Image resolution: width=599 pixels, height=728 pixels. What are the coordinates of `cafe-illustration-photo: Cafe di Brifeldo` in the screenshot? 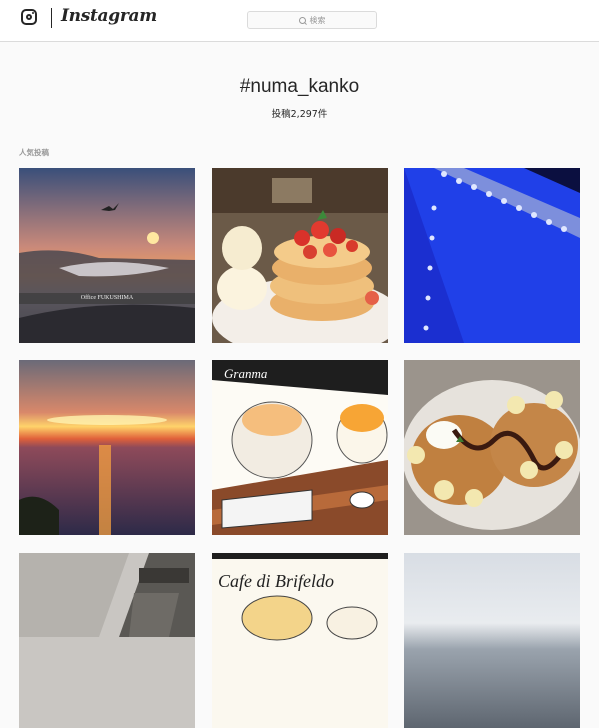 It's located at (300, 640).